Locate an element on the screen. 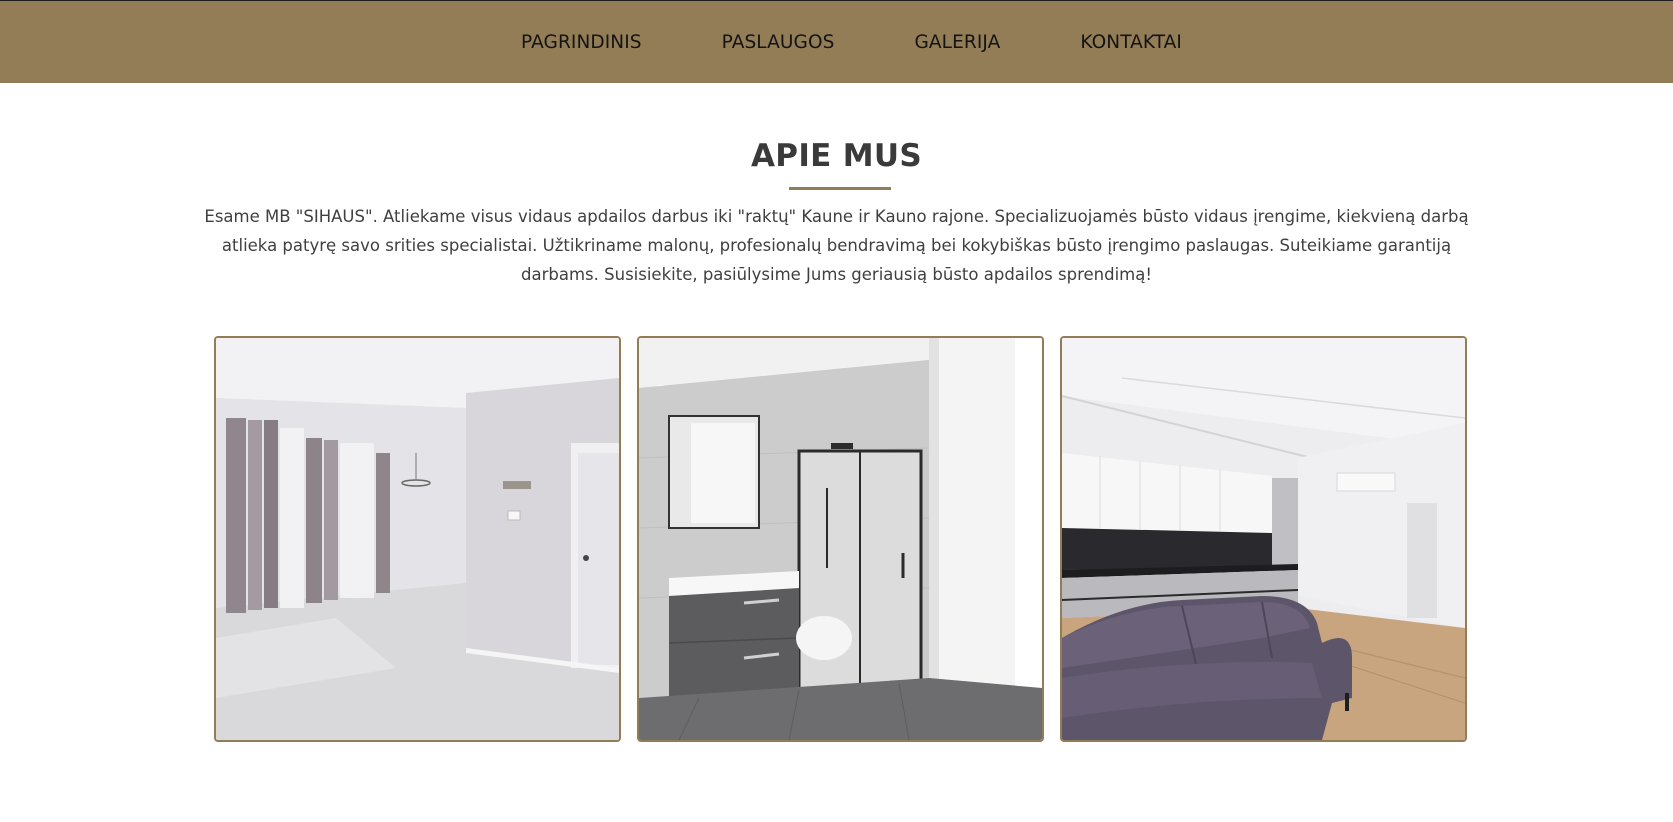  gallery-photo-living-room is located at coordinates (417, 539).